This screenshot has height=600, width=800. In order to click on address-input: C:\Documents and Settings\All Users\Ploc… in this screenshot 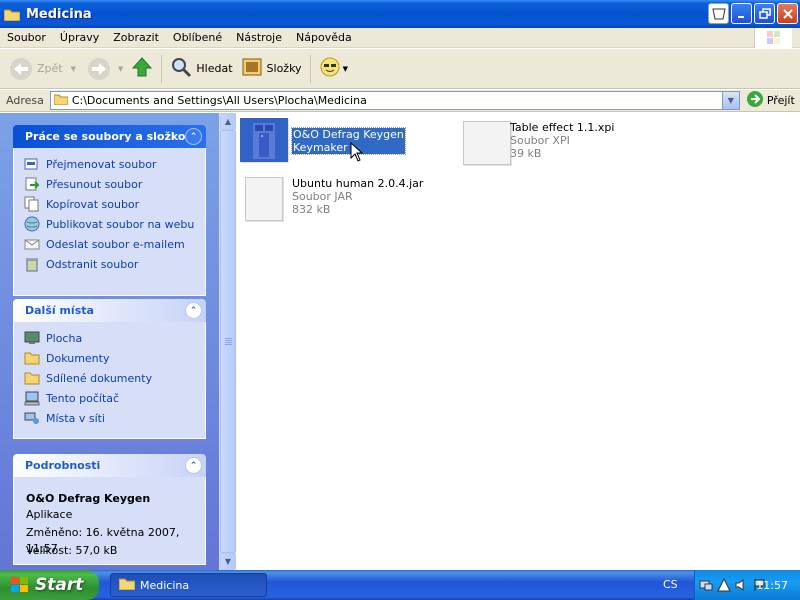, I will do `click(394, 100)`.